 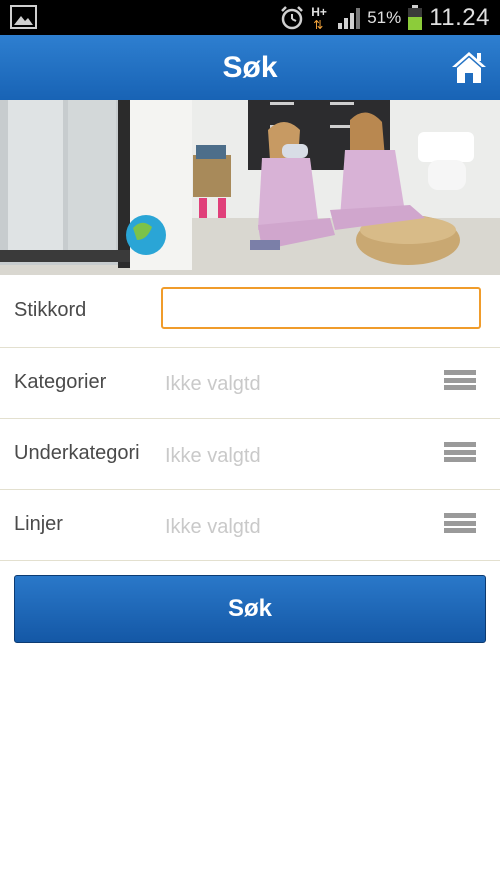 What do you see at coordinates (213, 384) in the screenshot?
I see `category-value: Ikke valgtd` at bounding box center [213, 384].